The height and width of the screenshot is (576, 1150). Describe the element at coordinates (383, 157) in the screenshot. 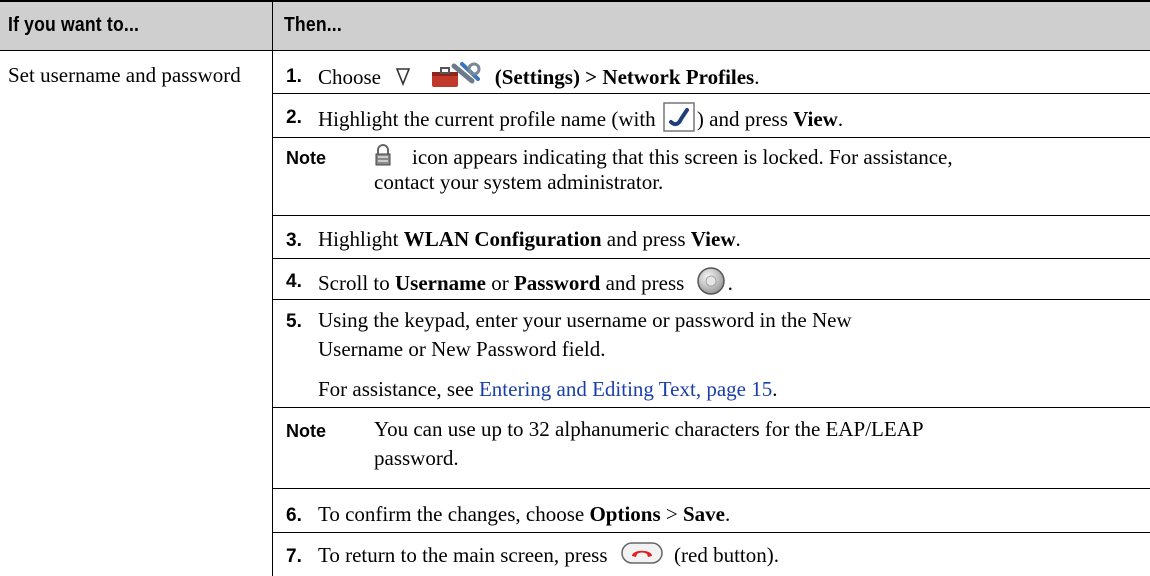

I see `lock-icon` at that location.